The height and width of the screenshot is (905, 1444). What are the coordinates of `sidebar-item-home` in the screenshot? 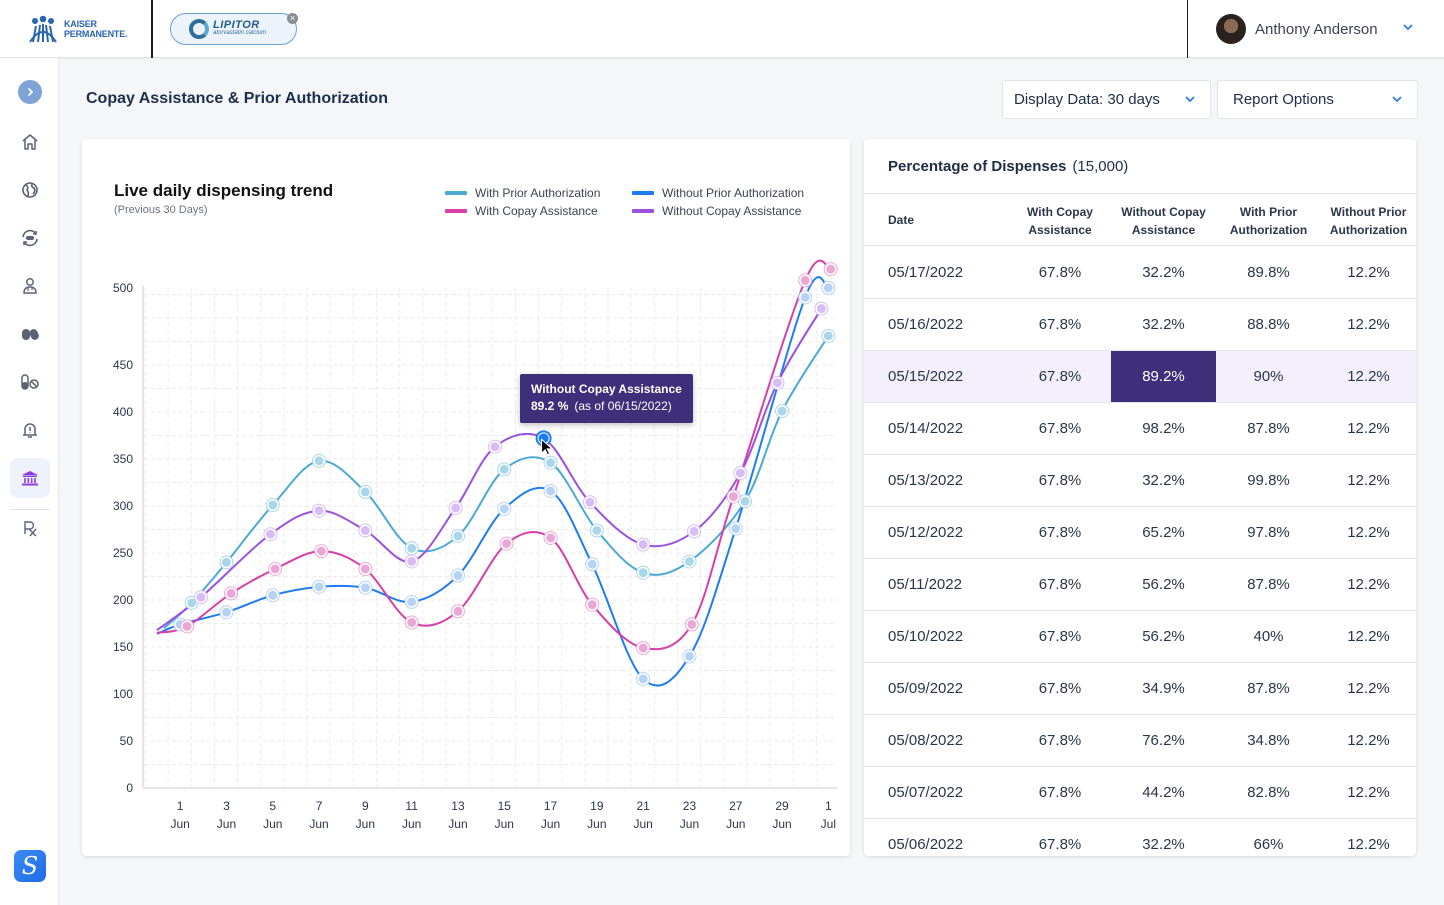 It's located at (30, 142).